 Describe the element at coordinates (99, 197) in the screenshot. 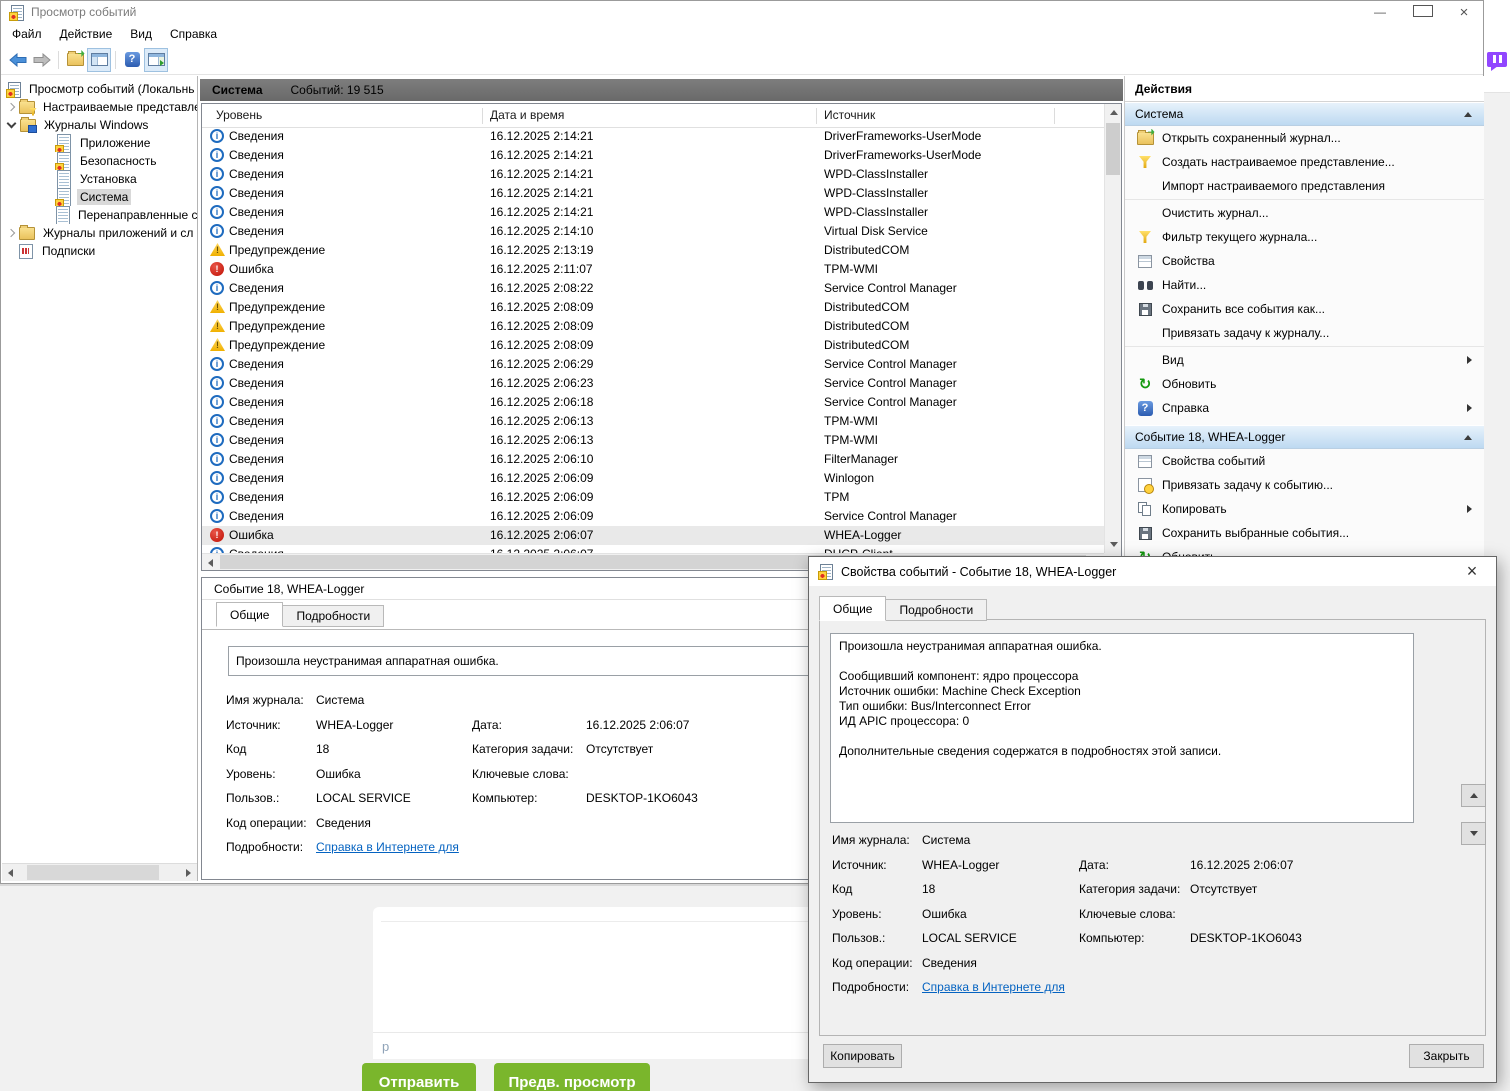

I see `tree-item-6: Система` at that location.